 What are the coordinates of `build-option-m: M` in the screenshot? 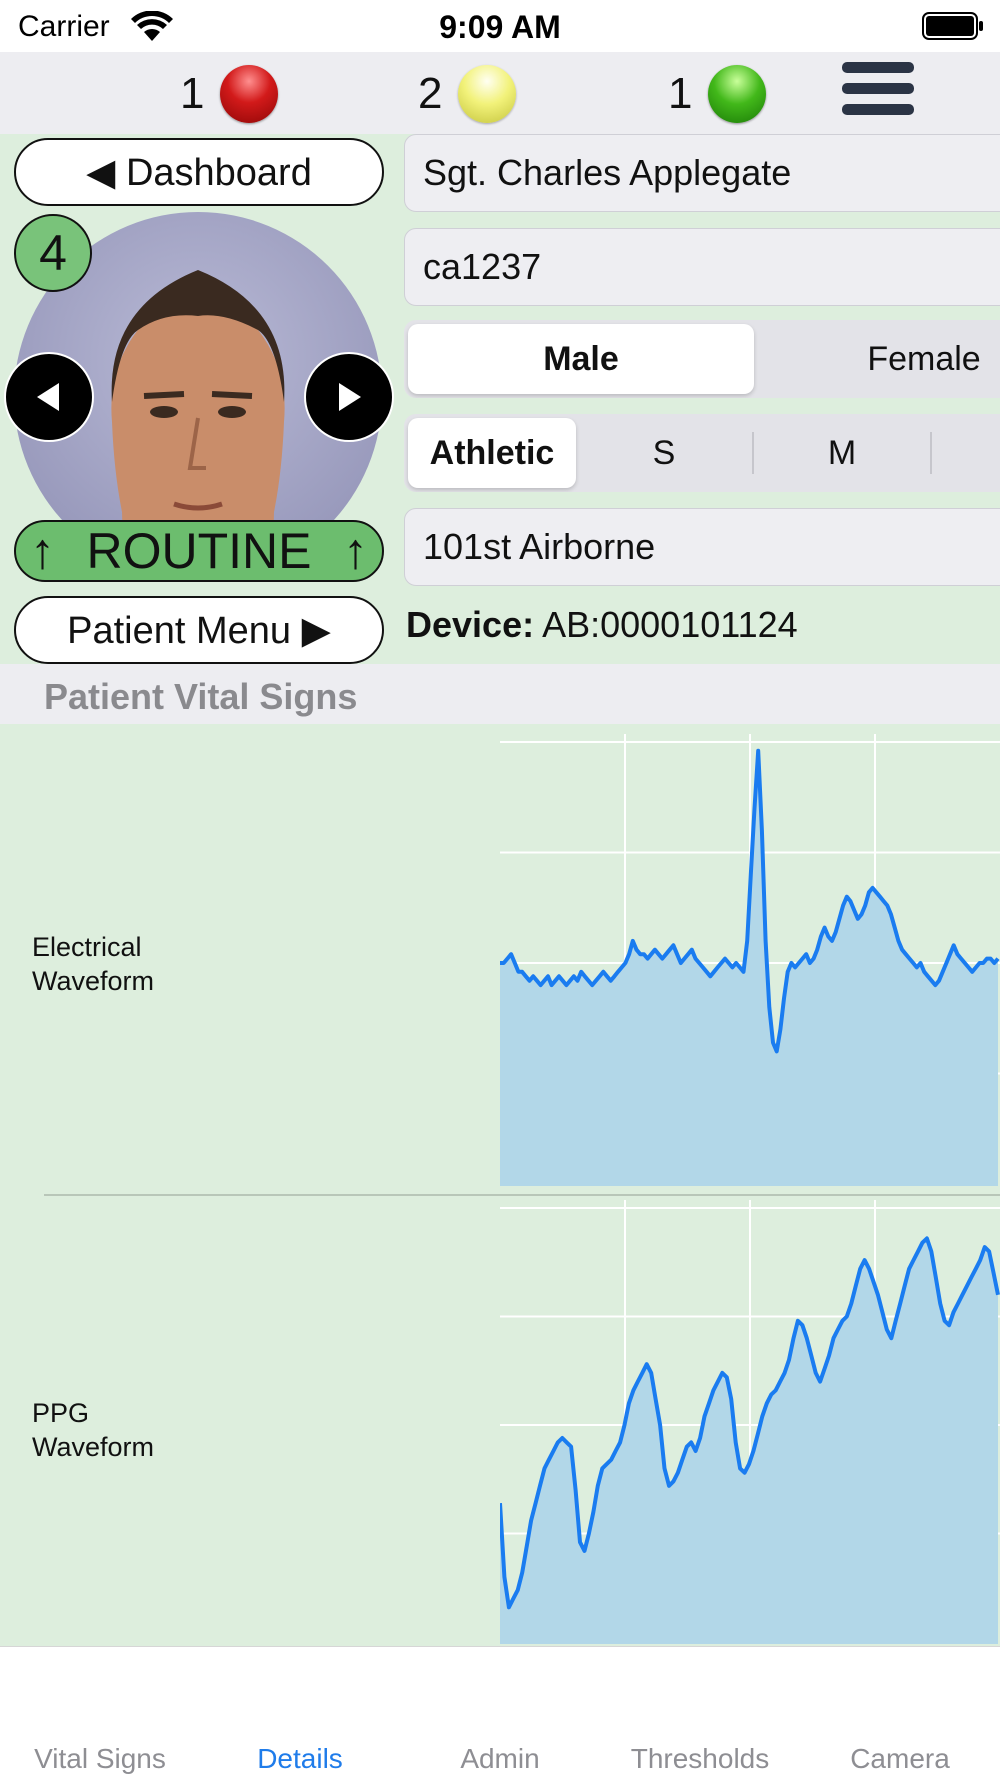 It's located at (842, 453).